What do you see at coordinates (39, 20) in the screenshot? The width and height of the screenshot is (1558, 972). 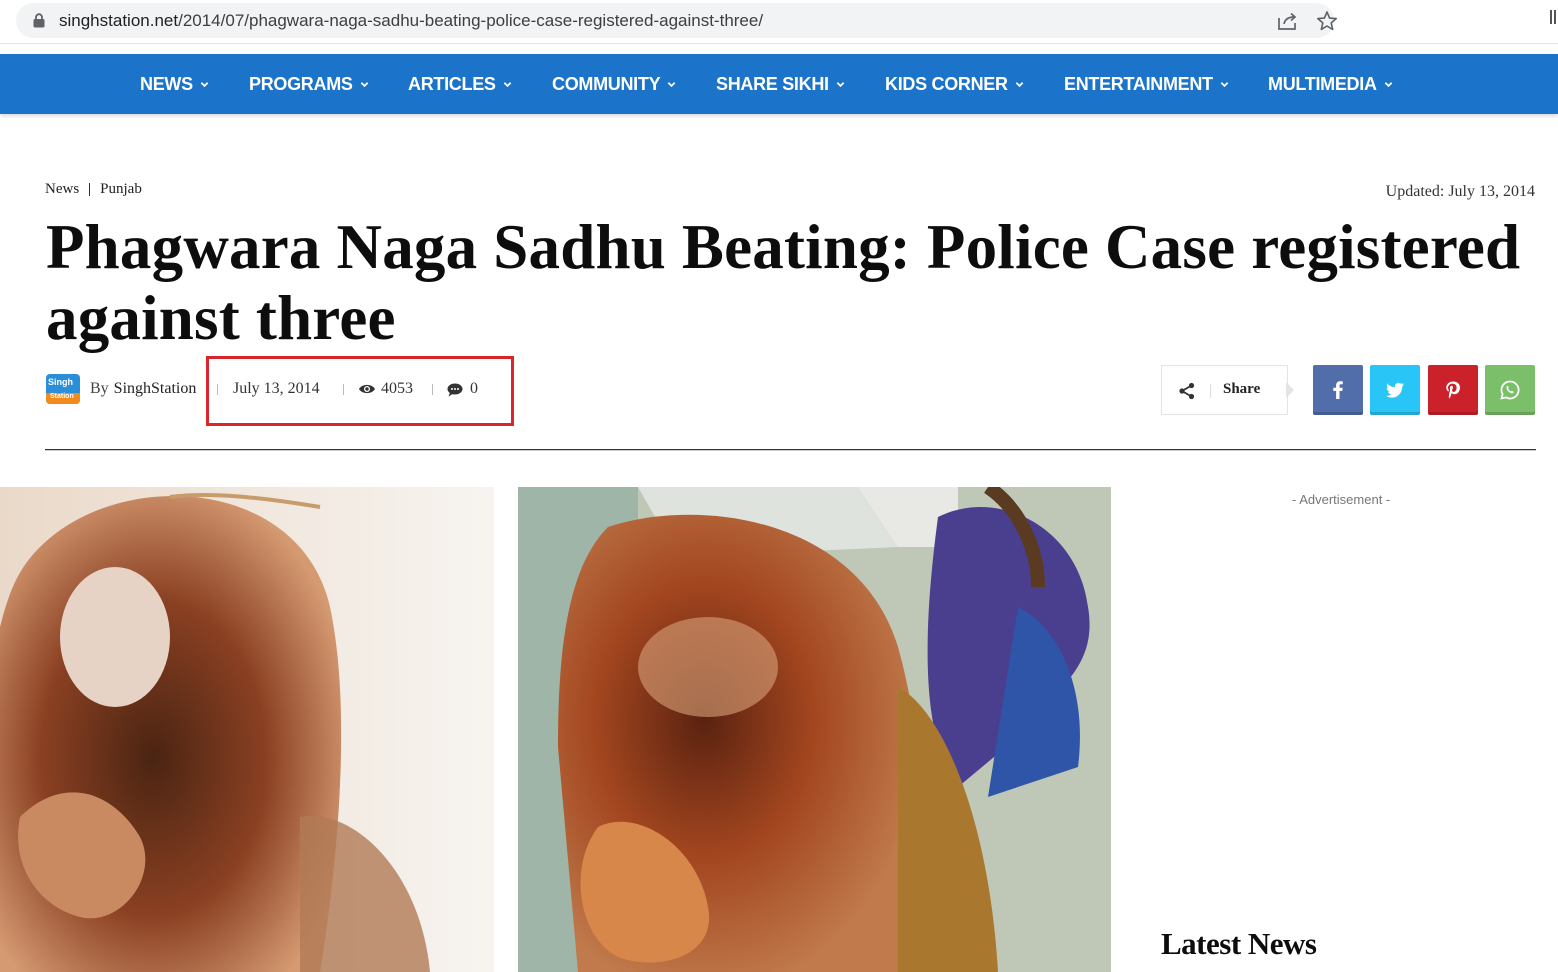 I see `lock-icon` at bounding box center [39, 20].